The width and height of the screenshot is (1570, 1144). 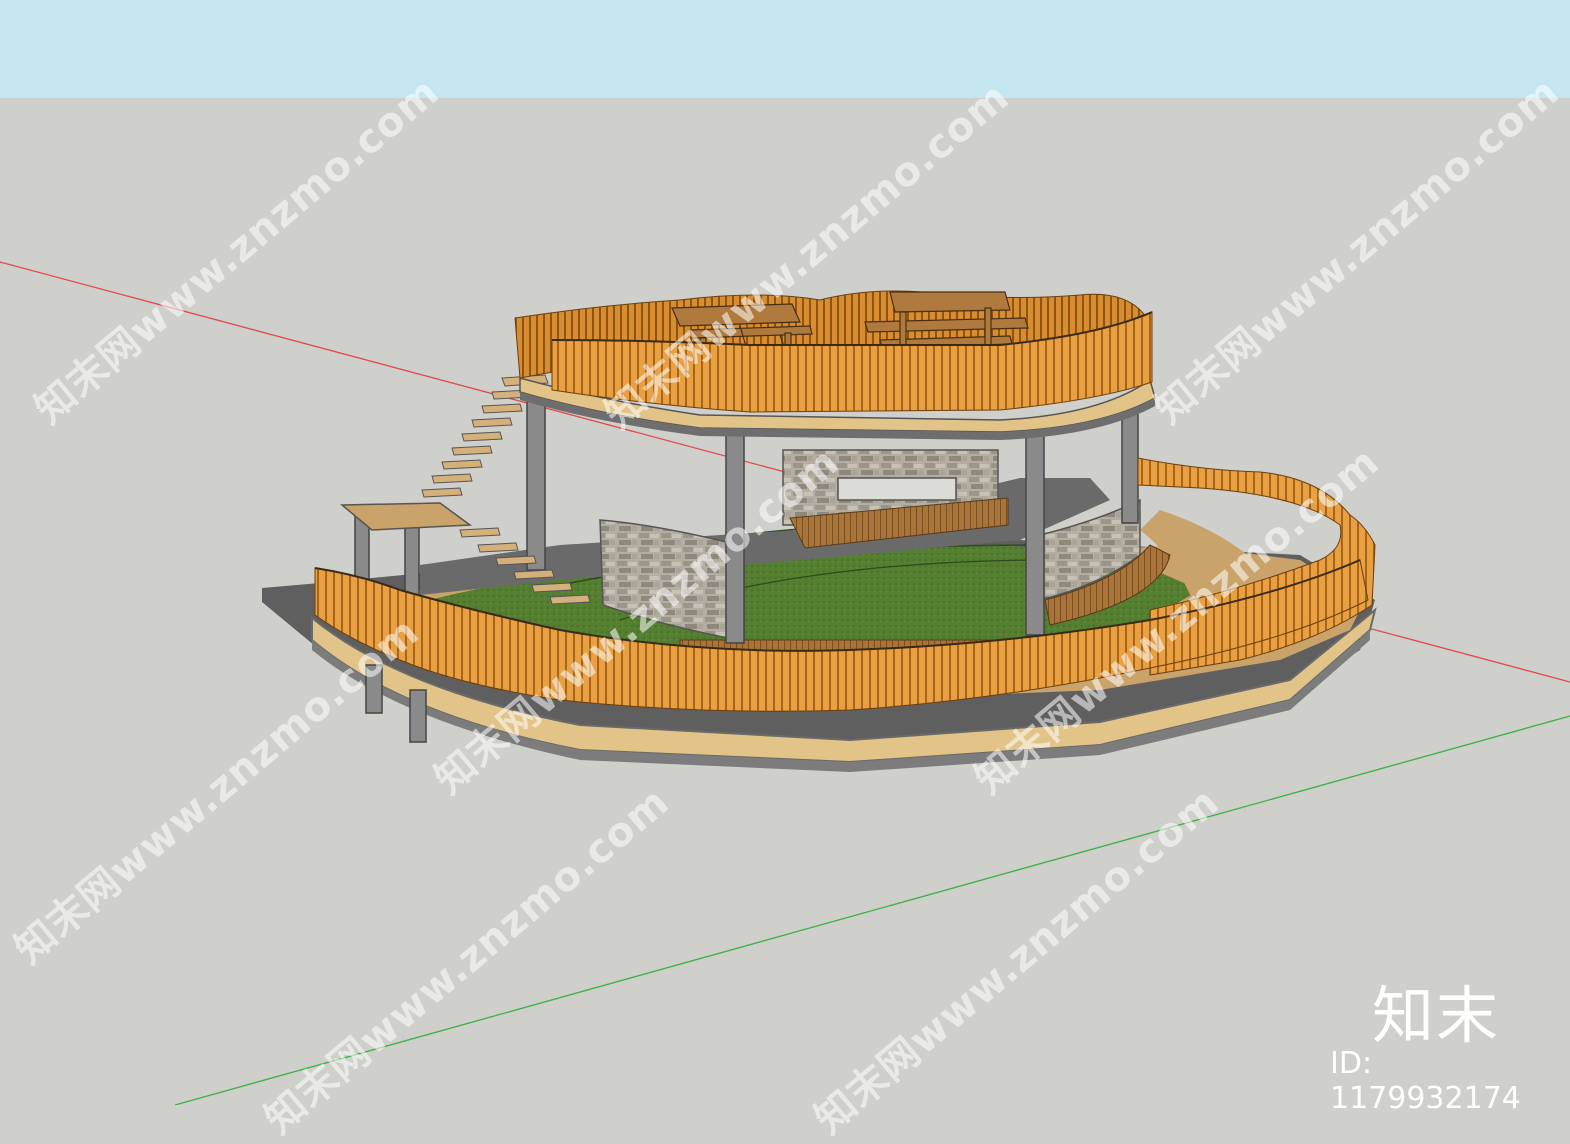 I want to click on model-id-label: ID: 1179932174, so click(x=1425, y=1081).